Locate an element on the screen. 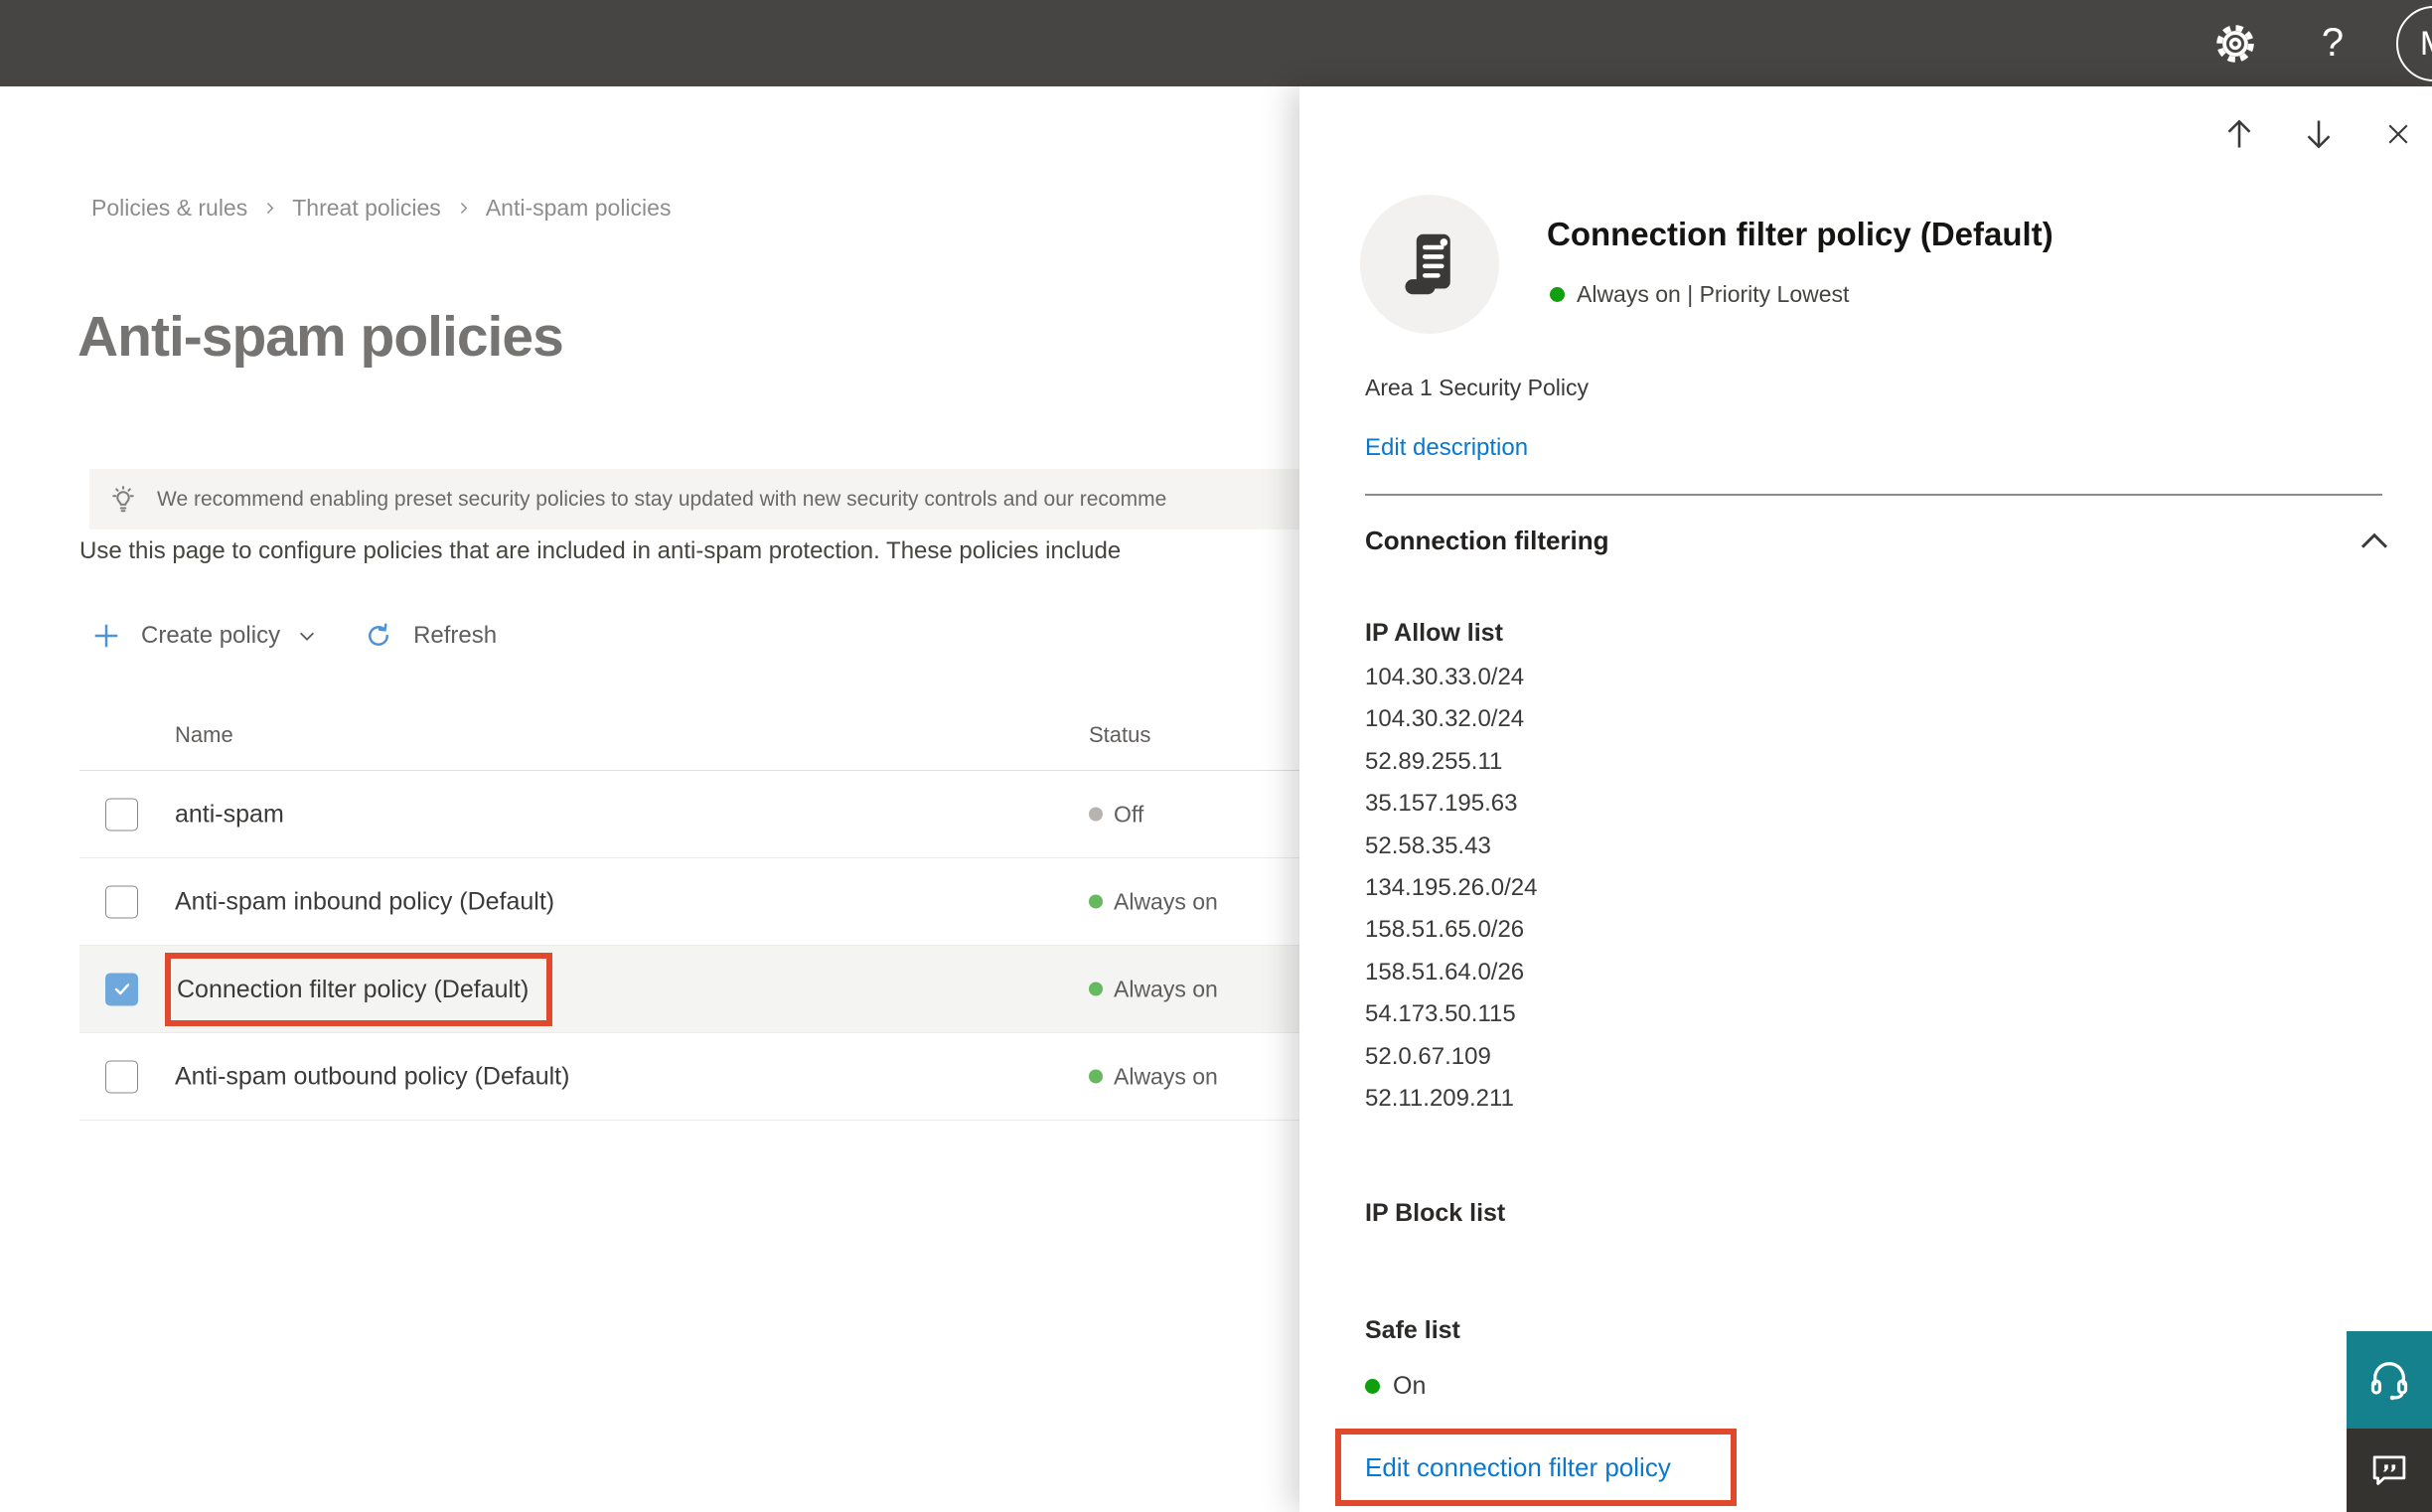  feedback-button is located at coordinates (2389, 1470).